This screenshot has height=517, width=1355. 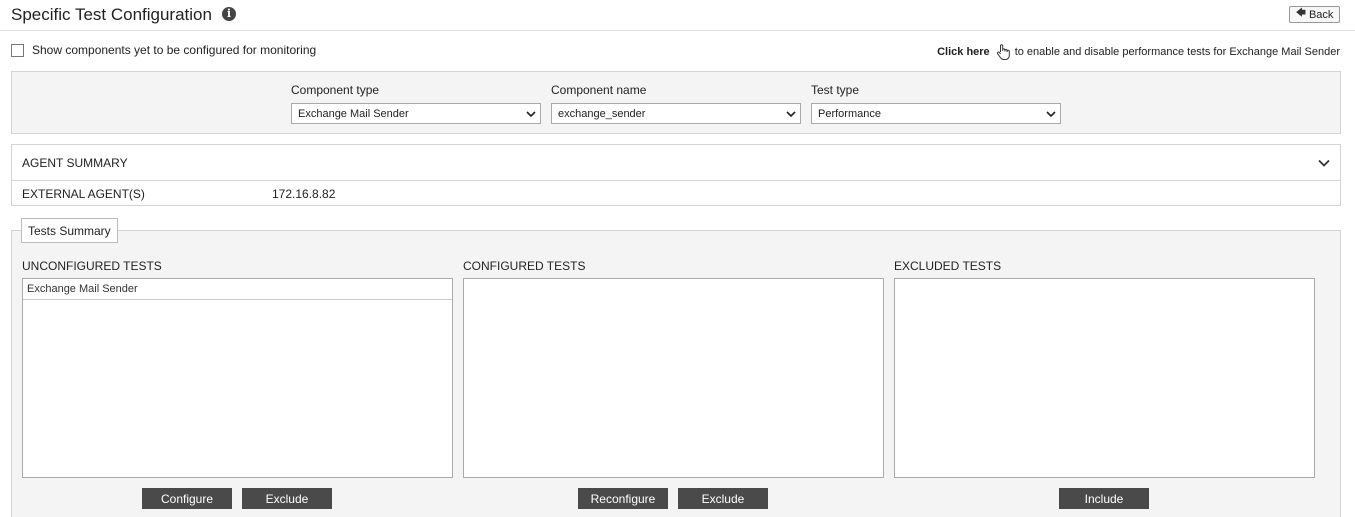 What do you see at coordinates (676, 113) in the screenshot?
I see `component-name-select: exchange_sender` at bounding box center [676, 113].